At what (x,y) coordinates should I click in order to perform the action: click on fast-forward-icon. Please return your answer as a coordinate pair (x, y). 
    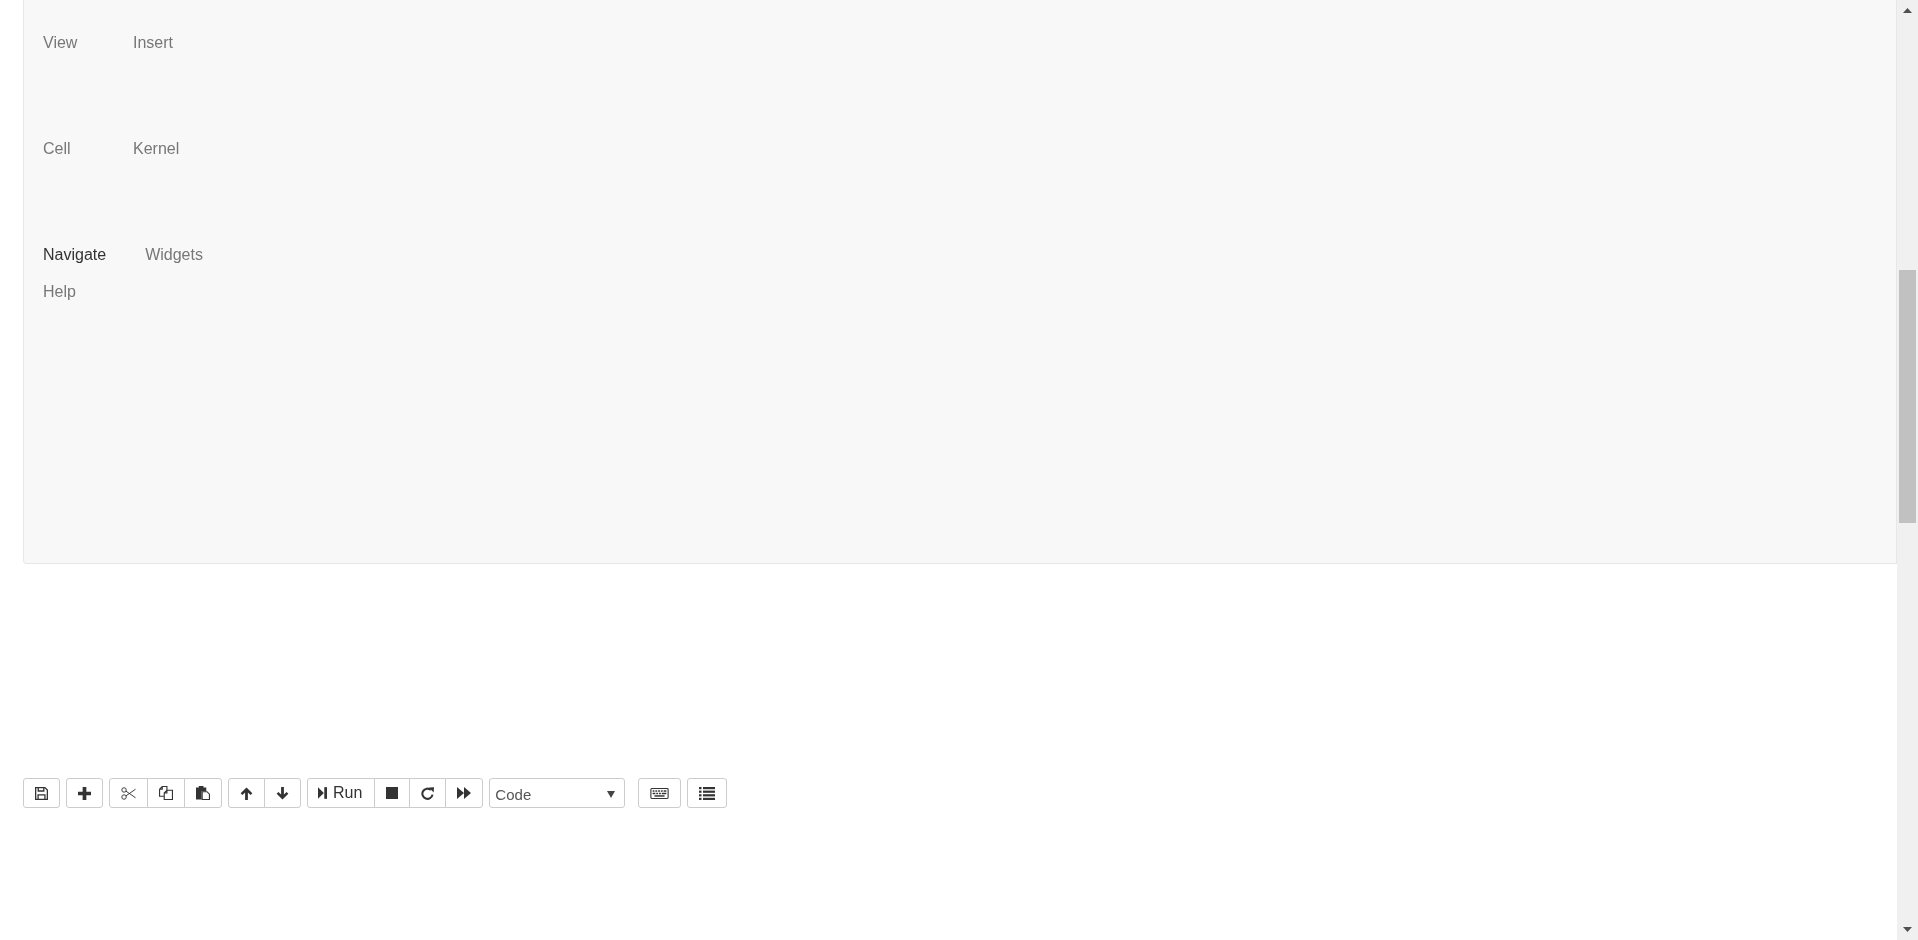
    Looking at the image, I should click on (464, 793).